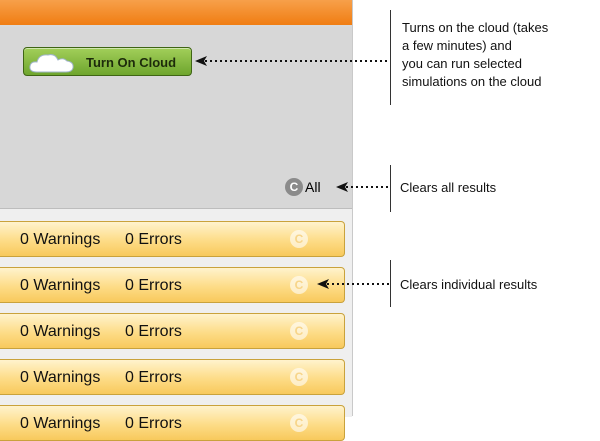 The width and height of the screenshot is (600, 441). What do you see at coordinates (313, 187) in the screenshot?
I see `clear-all-label: All` at bounding box center [313, 187].